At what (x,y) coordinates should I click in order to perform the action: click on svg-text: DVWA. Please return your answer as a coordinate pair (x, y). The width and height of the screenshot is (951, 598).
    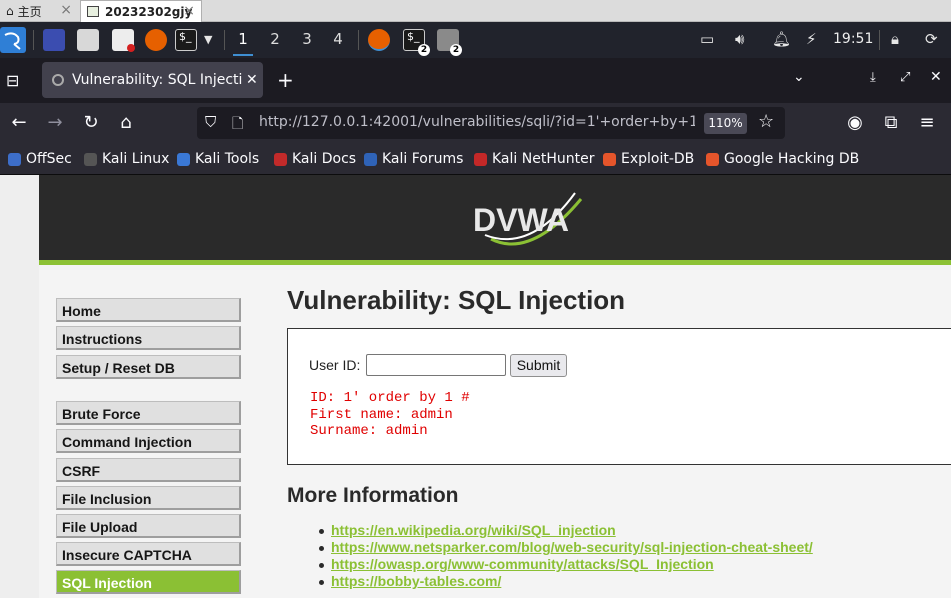
    Looking at the image, I should click on (521, 220).